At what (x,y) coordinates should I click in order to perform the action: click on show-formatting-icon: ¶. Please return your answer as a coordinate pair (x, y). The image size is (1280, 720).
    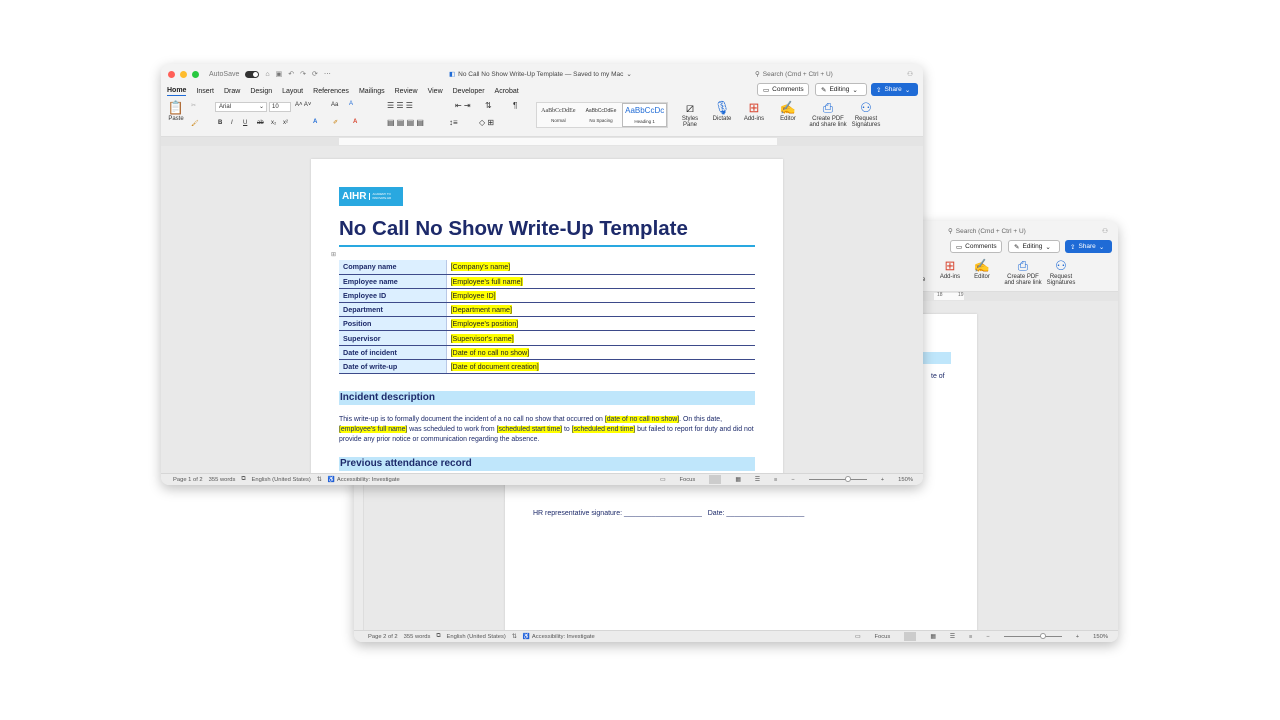
    Looking at the image, I should click on (515, 105).